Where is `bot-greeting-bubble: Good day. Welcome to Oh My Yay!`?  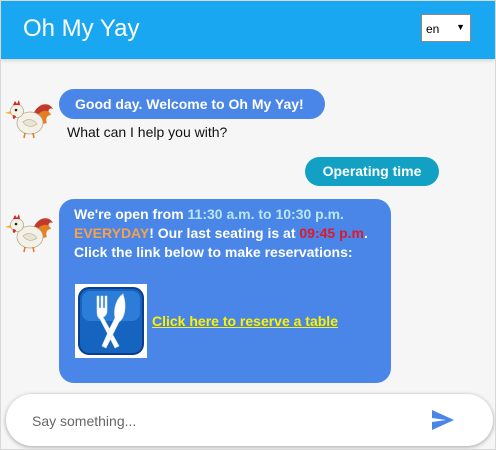
bot-greeting-bubble: Good day. Welcome to Oh My Yay! is located at coordinates (192, 104).